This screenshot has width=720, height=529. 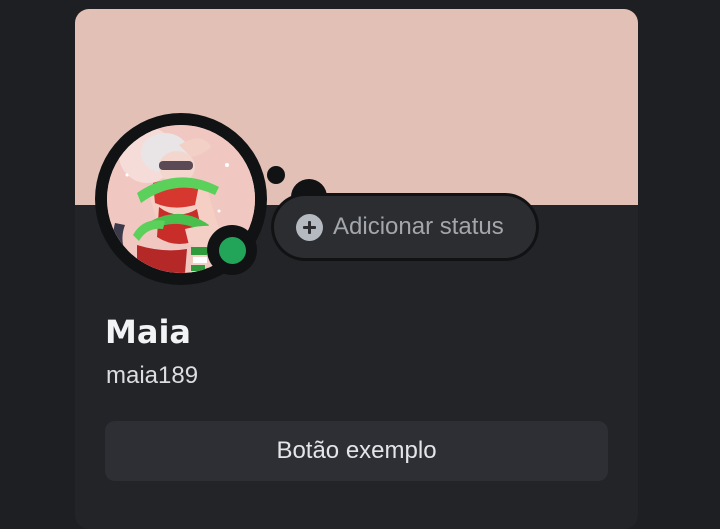 I want to click on example-button-label: Botão exemplo, so click(x=356, y=450).